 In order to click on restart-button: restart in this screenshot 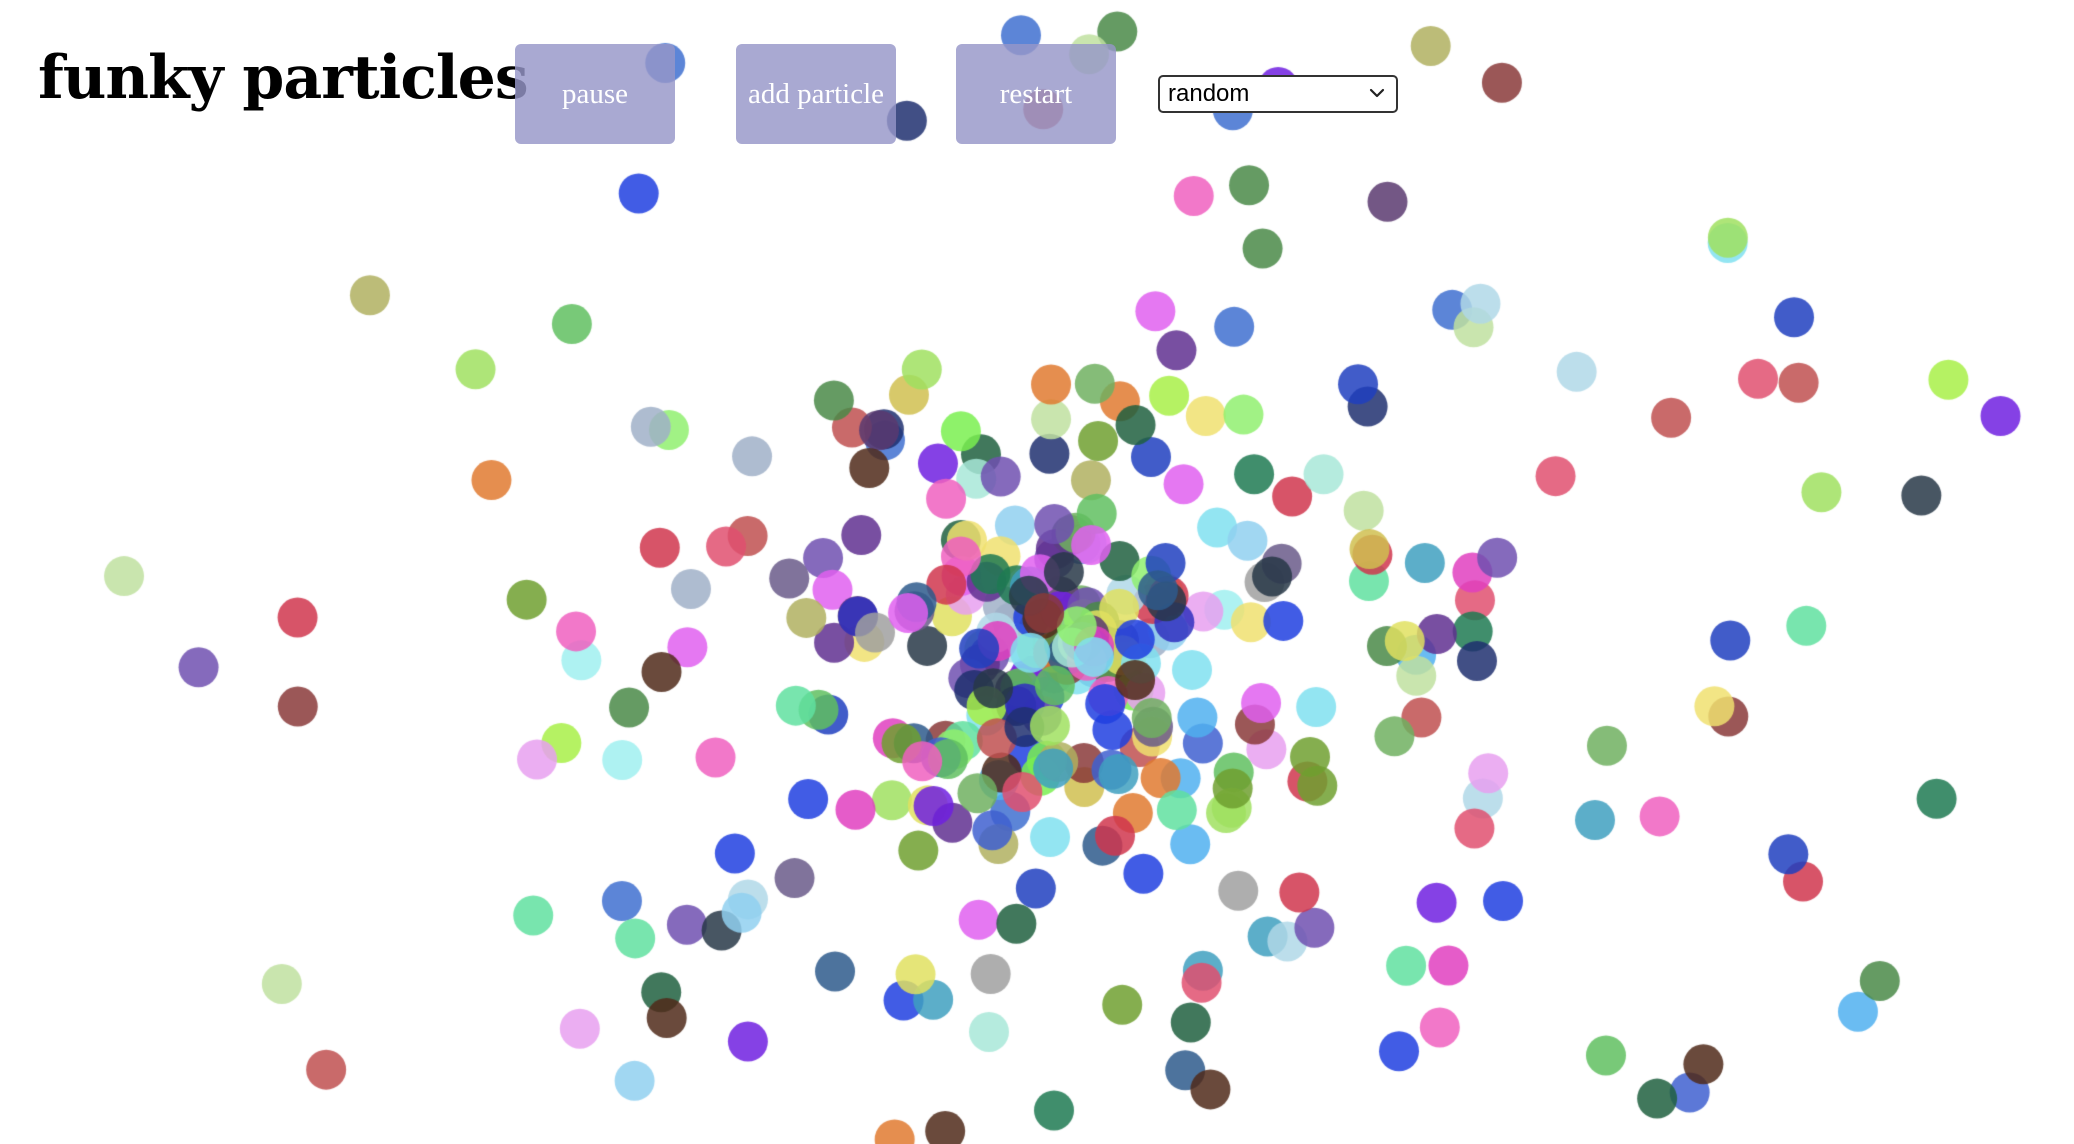, I will do `click(1036, 94)`.